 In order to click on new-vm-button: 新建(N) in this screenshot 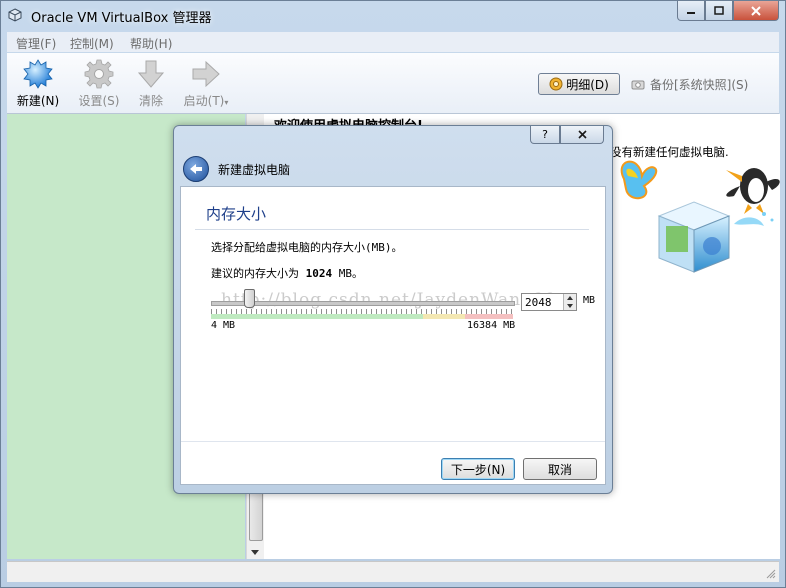, I will do `click(38, 85)`.